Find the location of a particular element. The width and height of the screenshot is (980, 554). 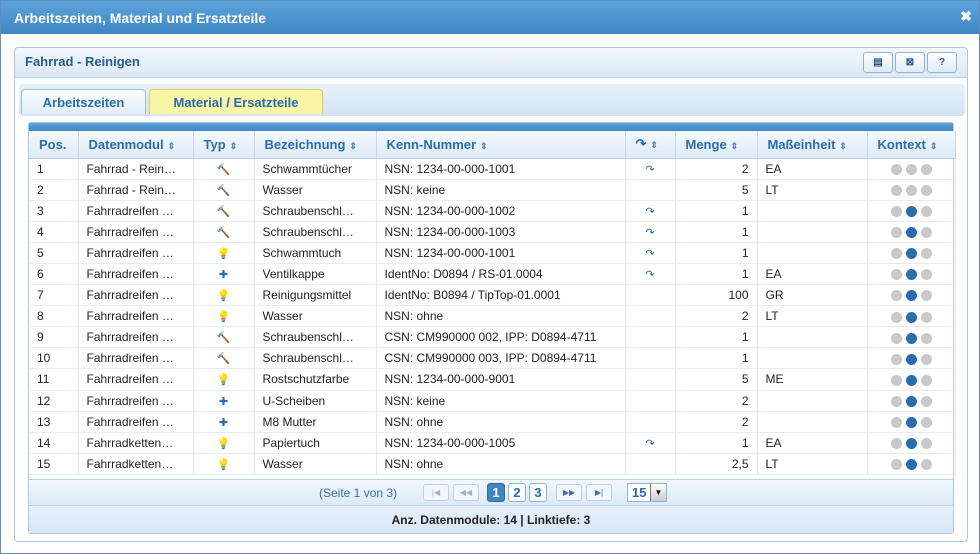

close-icon: ✖ is located at coordinates (966, 16).